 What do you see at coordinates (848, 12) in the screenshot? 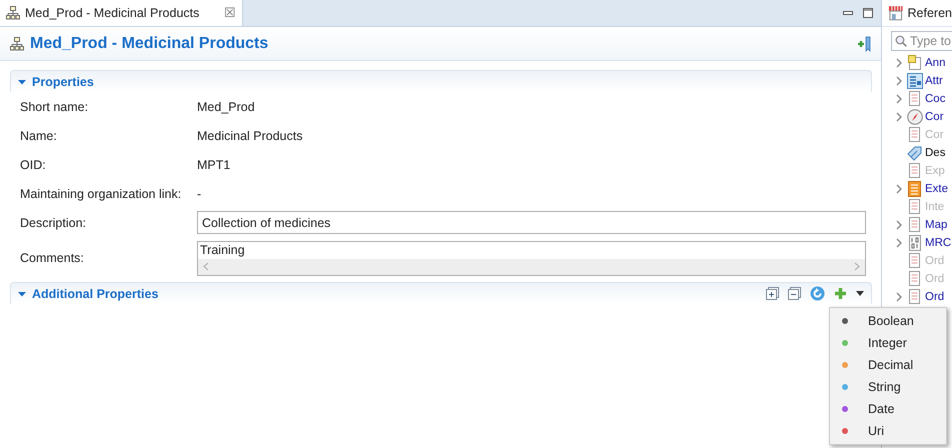
I see `minimize-icon` at bounding box center [848, 12].